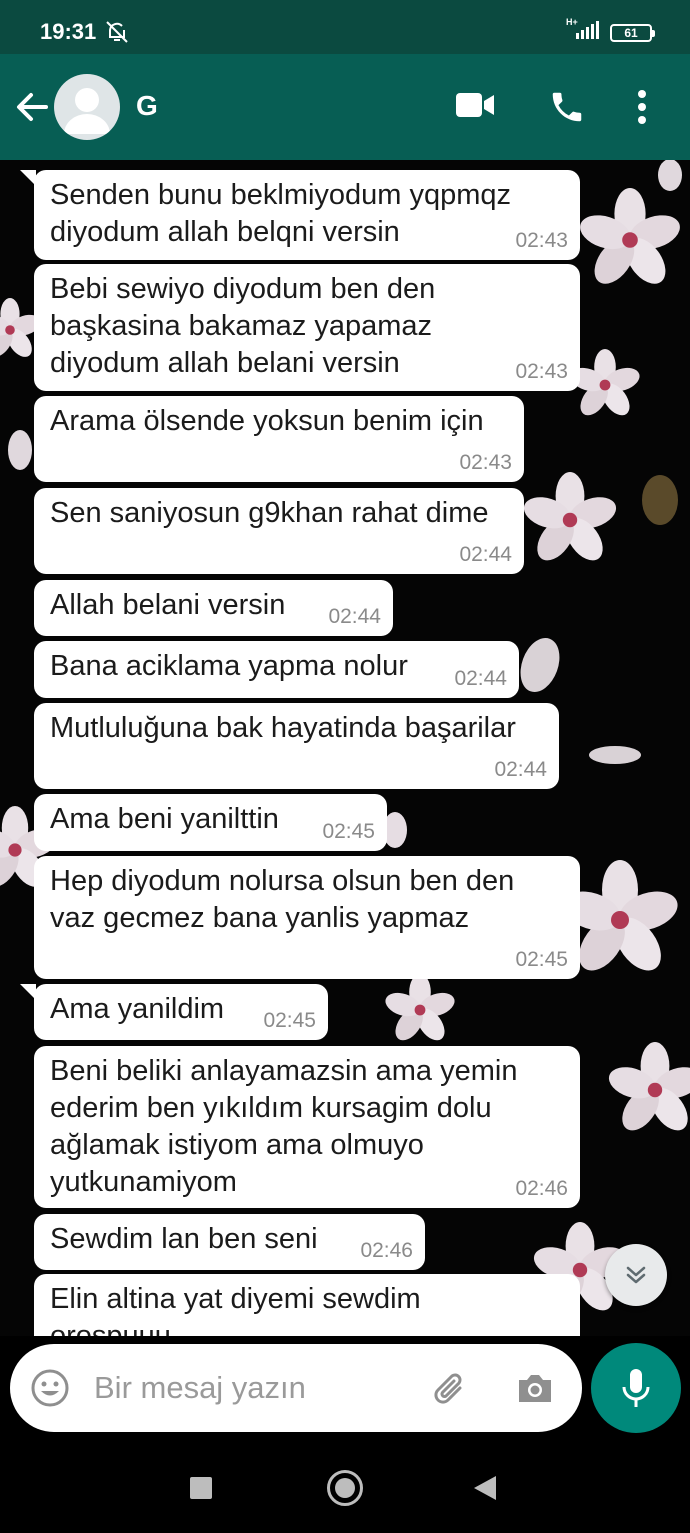 The width and height of the screenshot is (690, 1533). I want to click on attach-icon, so click(451, 1391).